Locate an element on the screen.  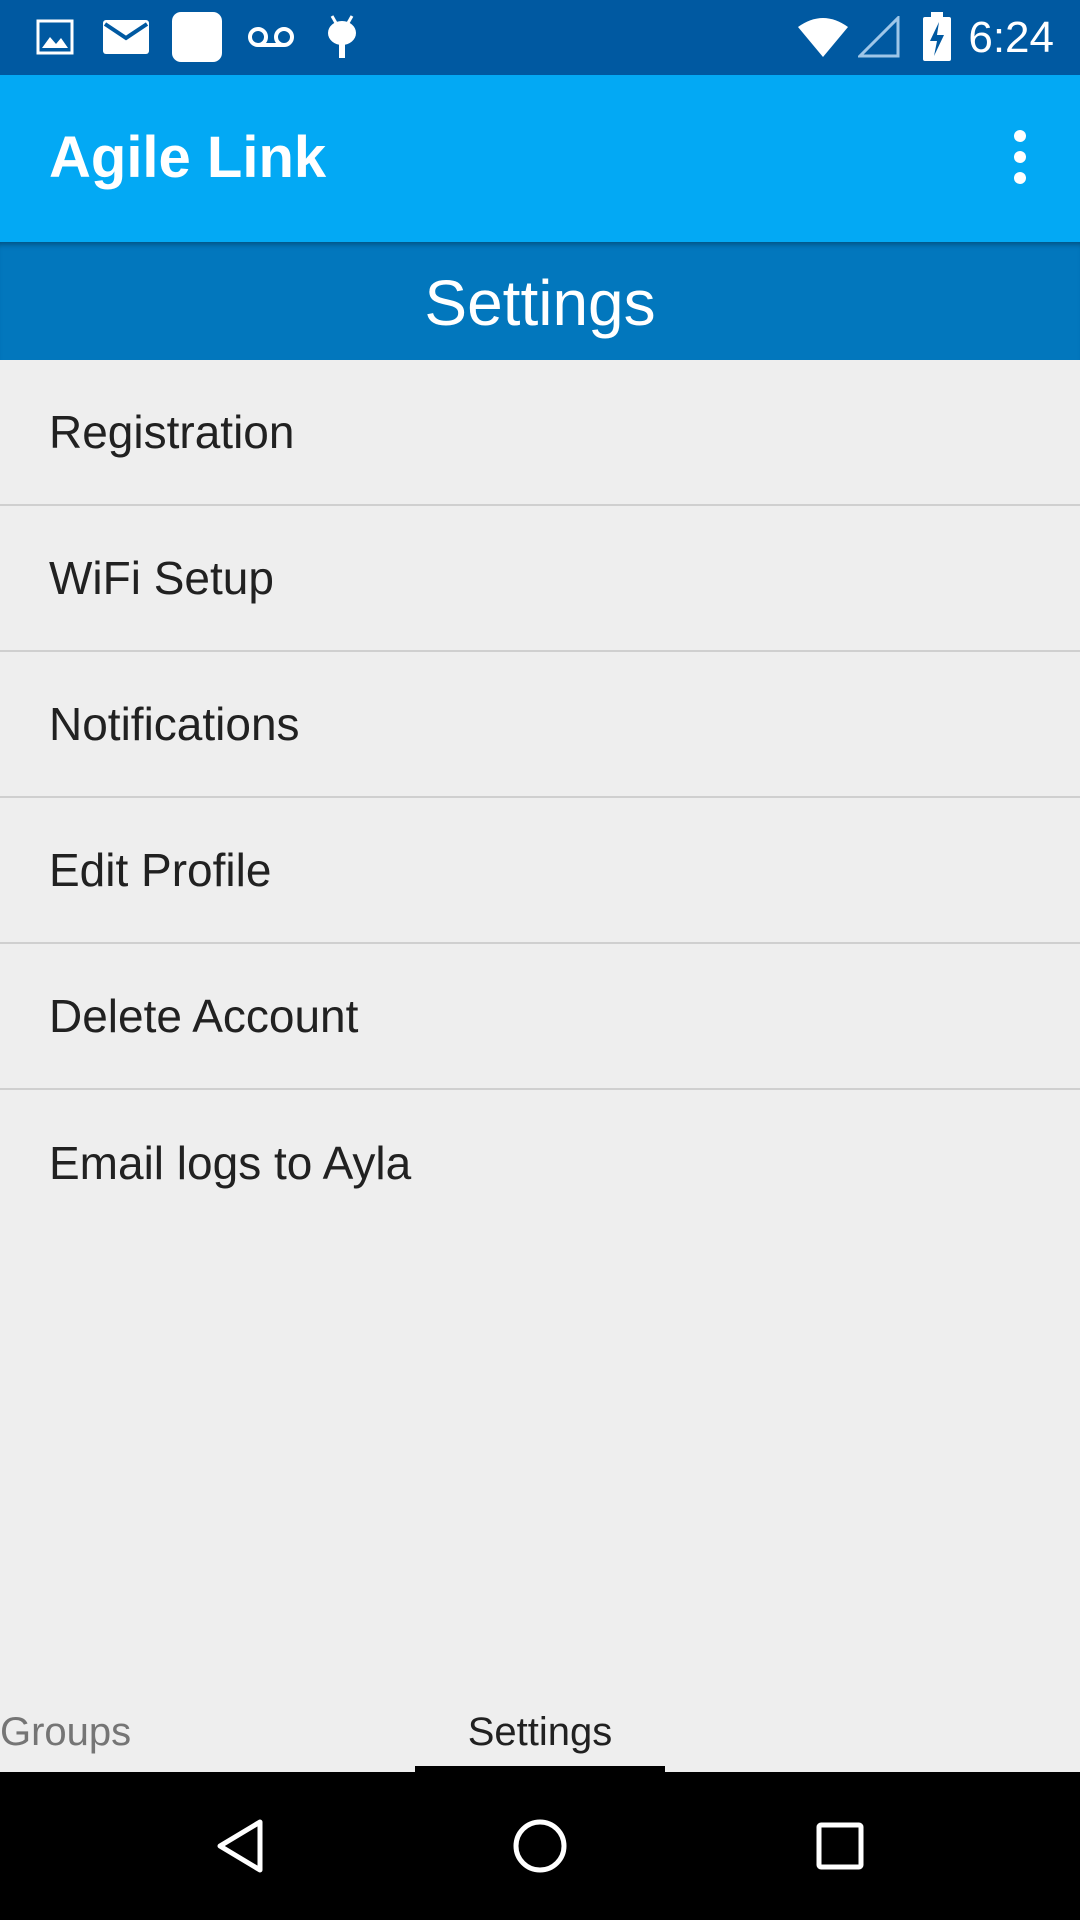
voicemail-icon is located at coordinates (271, 37).